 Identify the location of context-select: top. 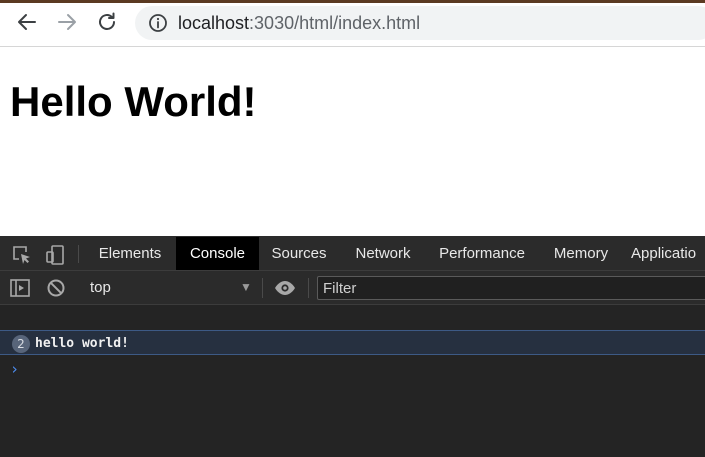
(172, 288).